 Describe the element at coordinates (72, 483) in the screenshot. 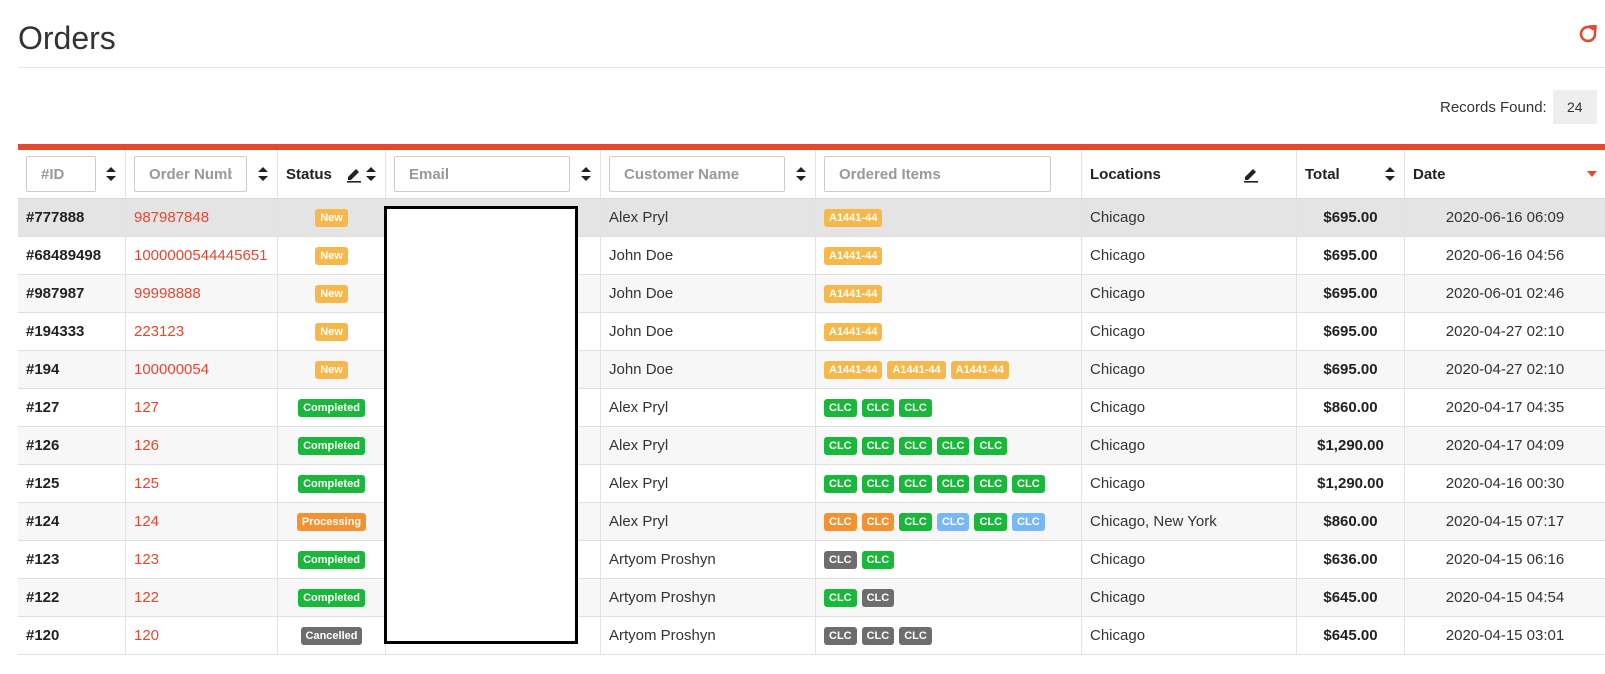

I see `order-id: #125` at that location.